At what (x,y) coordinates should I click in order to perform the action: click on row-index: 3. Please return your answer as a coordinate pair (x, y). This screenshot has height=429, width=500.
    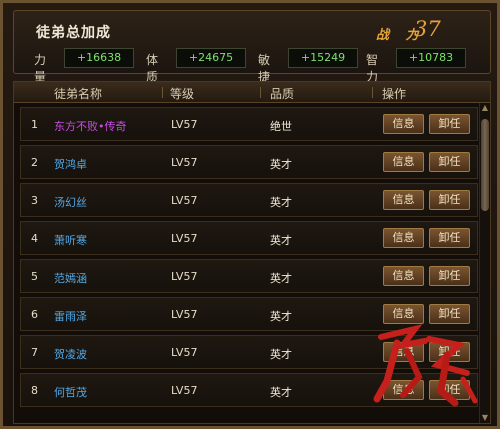
    Looking at the image, I should click on (34, 200).